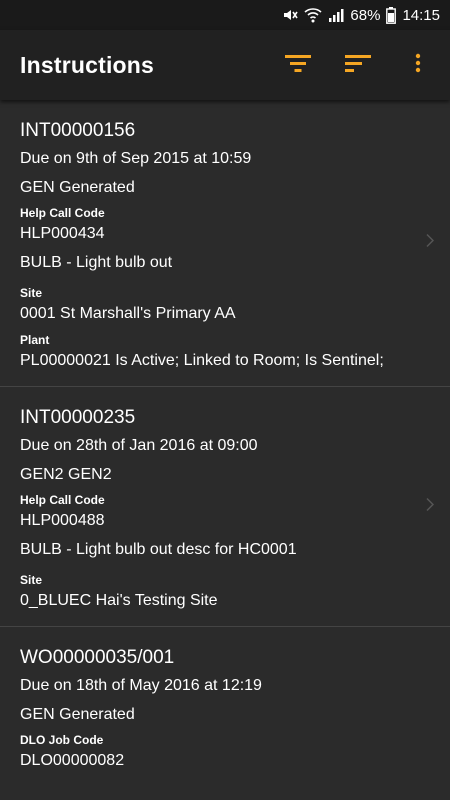 Image resolution: width=450 pixels, height=800 pixels. I want to click on instruction-id: WO00000035/001, so click(97, 657).